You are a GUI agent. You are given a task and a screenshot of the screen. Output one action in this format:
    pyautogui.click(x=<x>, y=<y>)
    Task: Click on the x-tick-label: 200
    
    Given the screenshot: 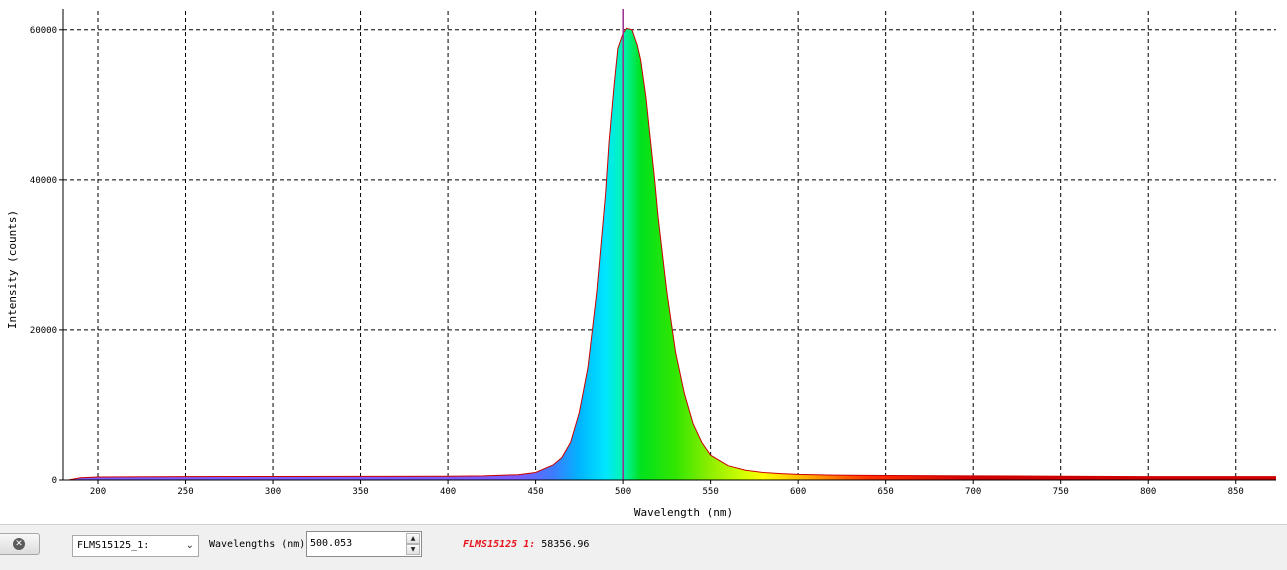 What is the action you would take?
    pyautogui.click(x=98, y=492)
    